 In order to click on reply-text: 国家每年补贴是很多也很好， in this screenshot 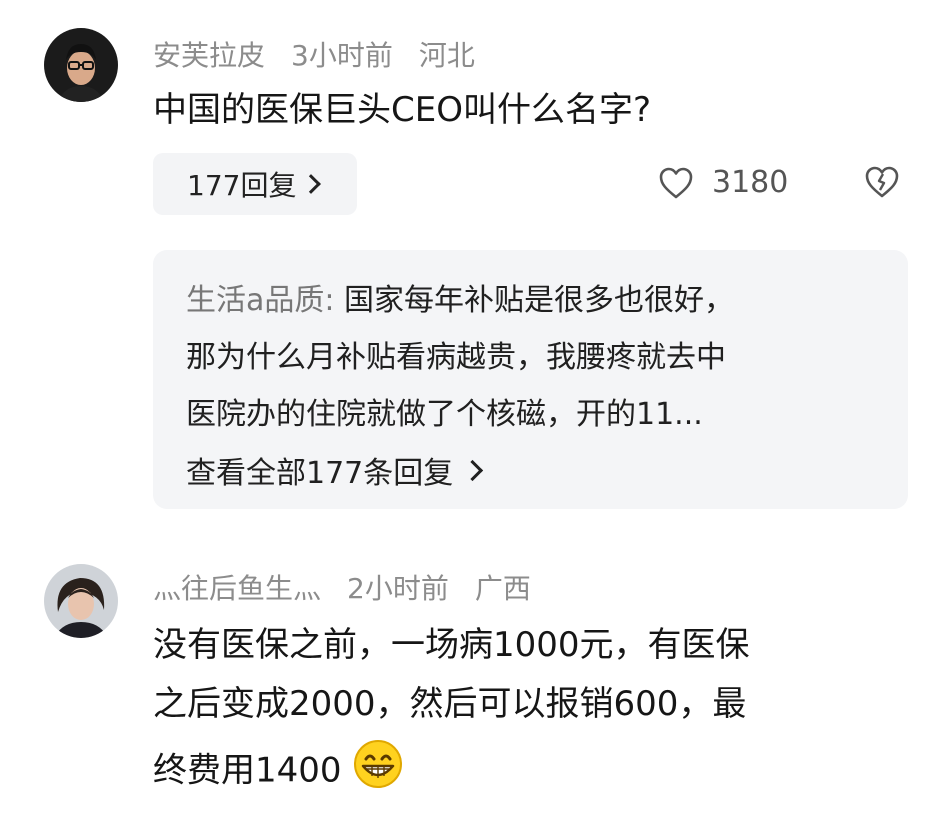, I will do `click(534, 300)`.